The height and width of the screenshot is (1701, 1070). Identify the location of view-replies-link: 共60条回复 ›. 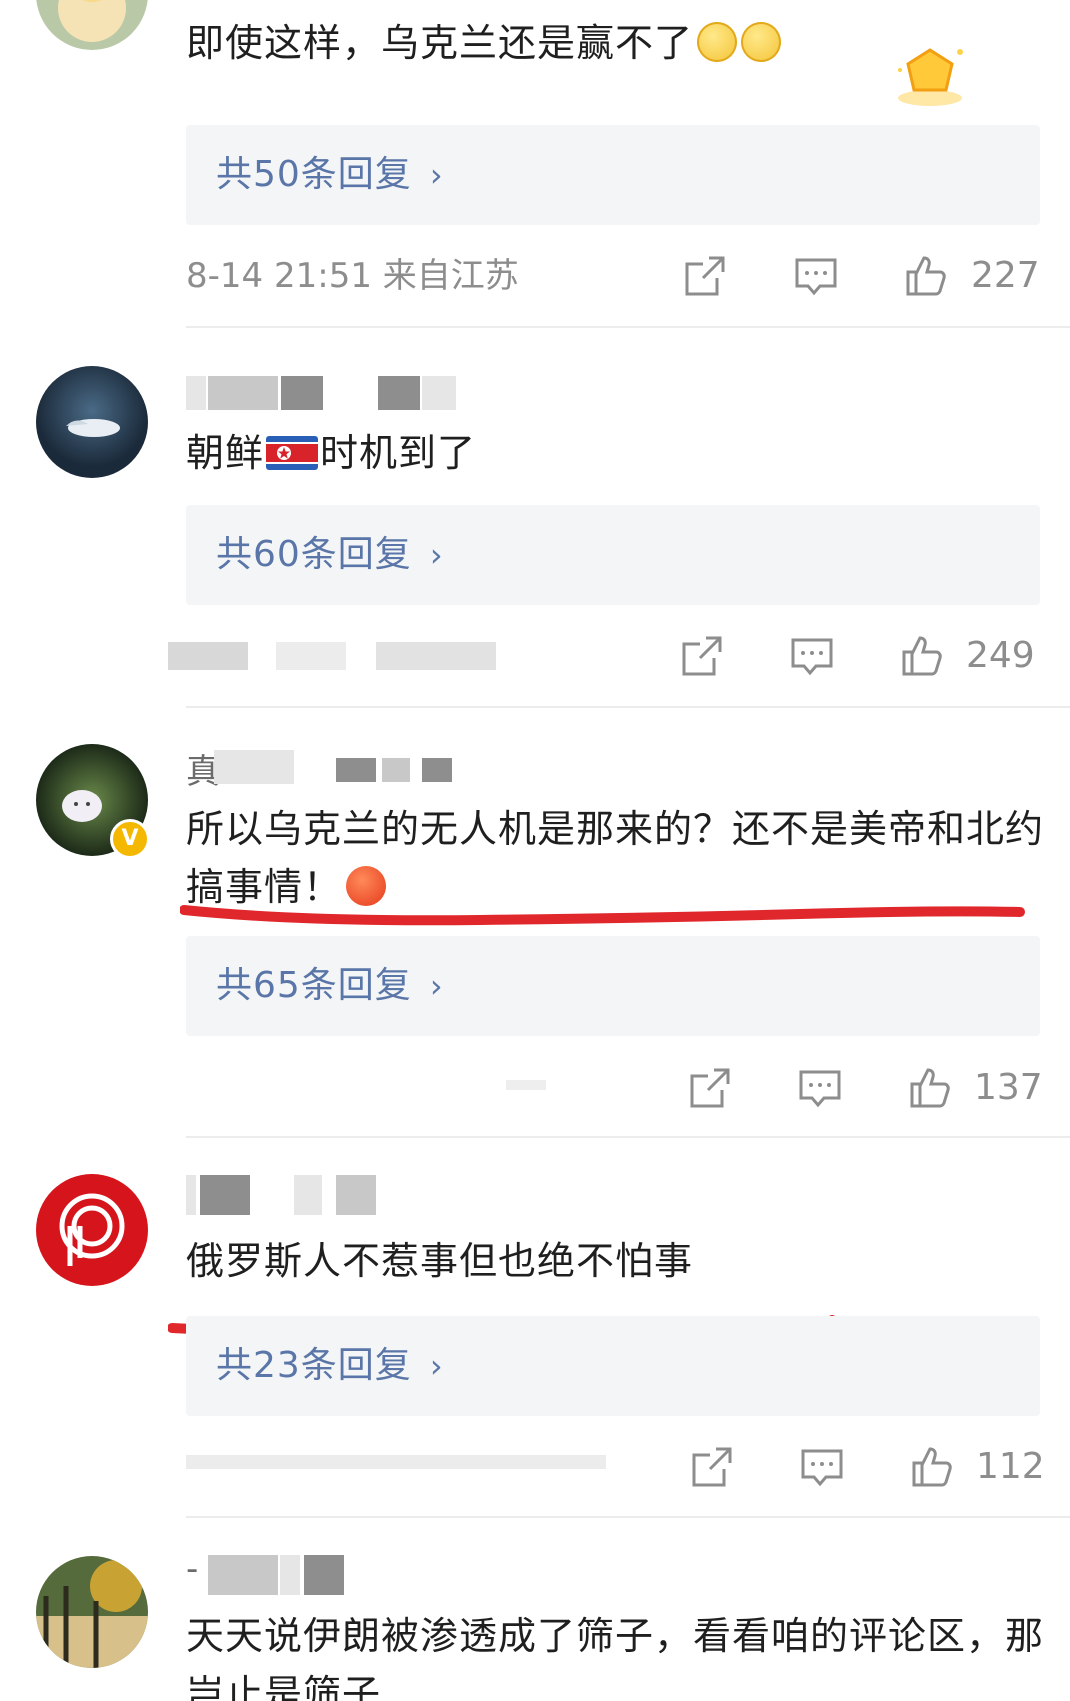
(330, 555).